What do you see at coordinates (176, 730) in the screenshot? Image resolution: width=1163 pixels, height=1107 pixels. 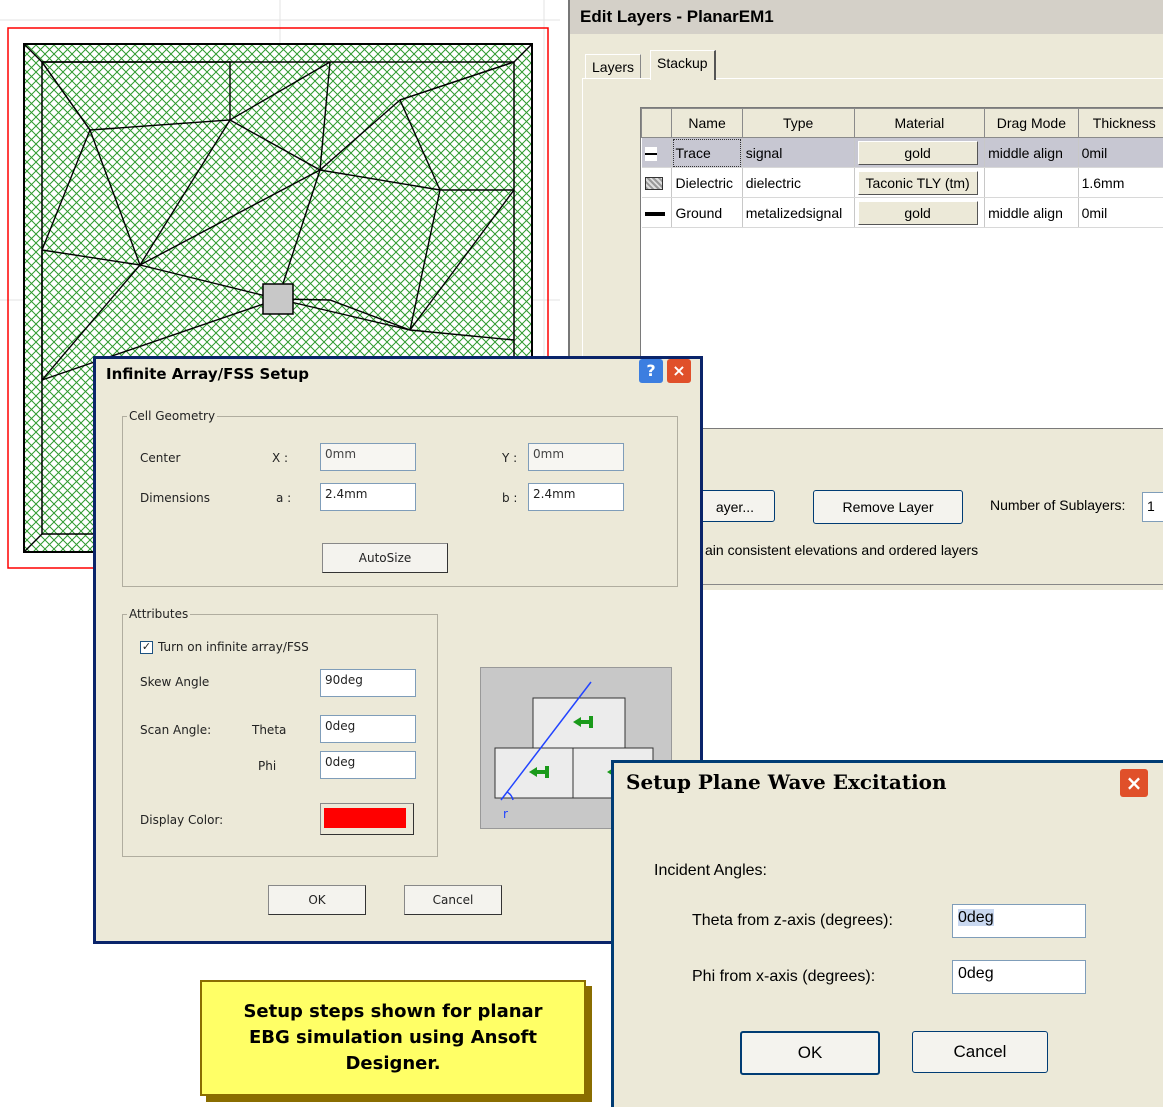 I see `scan-angle-label: Scan Angle:` at bounding box center [176, 730].